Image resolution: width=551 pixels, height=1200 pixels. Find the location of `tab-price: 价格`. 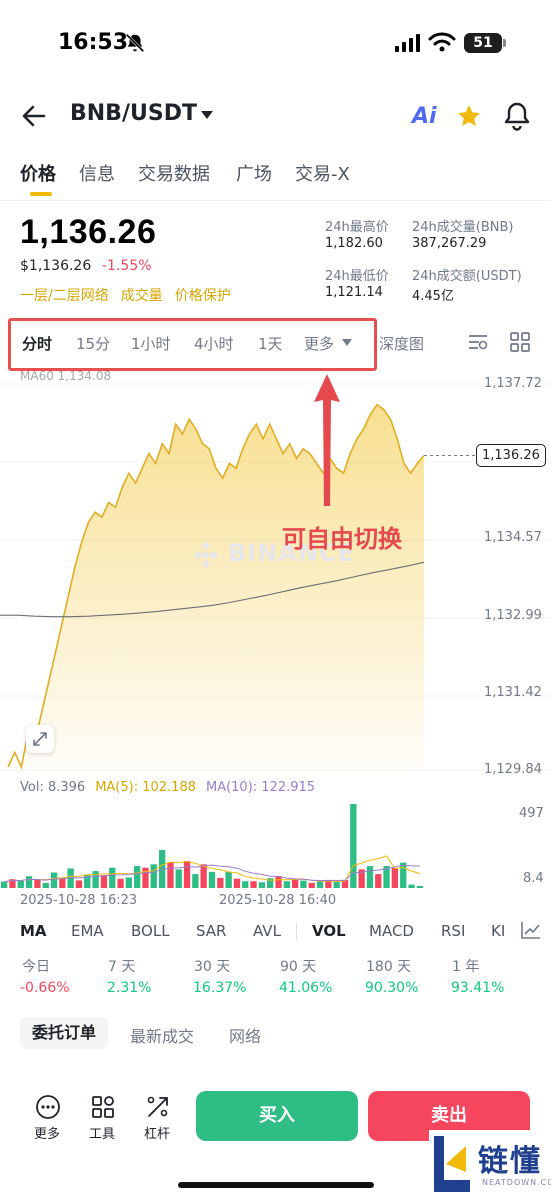

tab-price: 价格 is located at coordinates (38, 173).